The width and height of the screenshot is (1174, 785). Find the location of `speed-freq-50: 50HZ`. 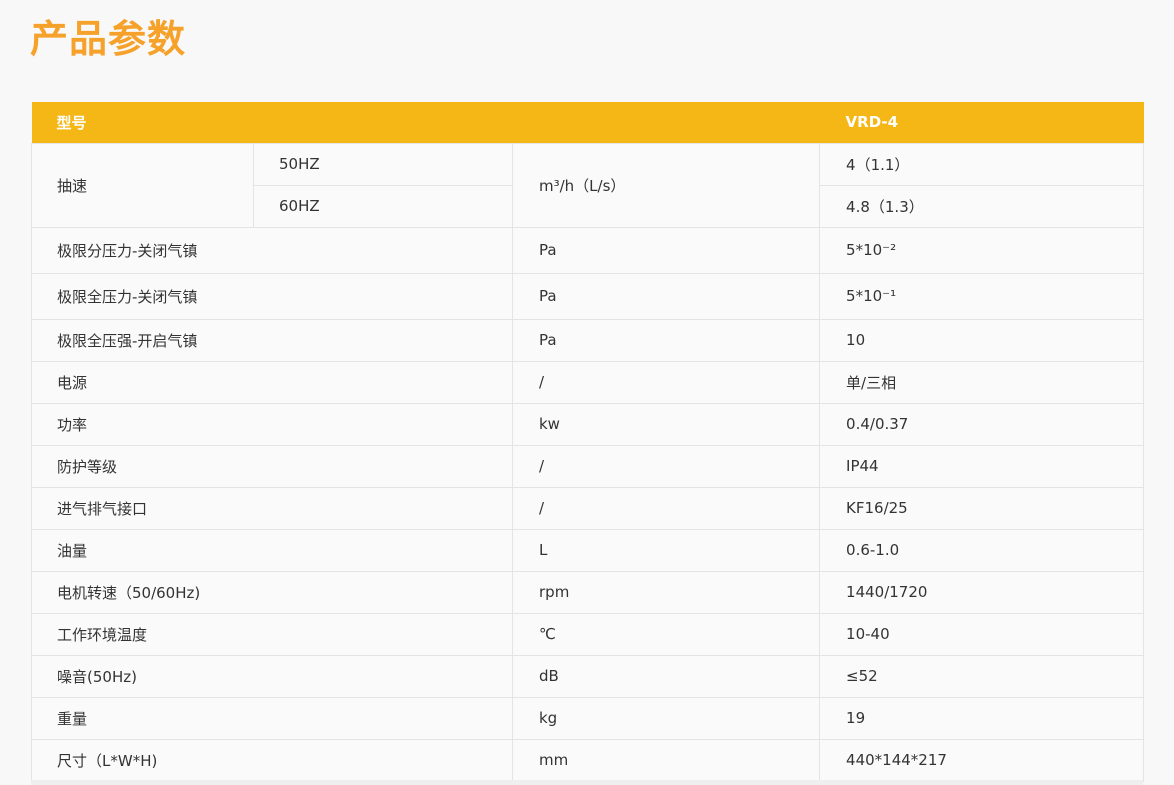

speed-freq-50: 50HZ is located at coordinates (383, 164).